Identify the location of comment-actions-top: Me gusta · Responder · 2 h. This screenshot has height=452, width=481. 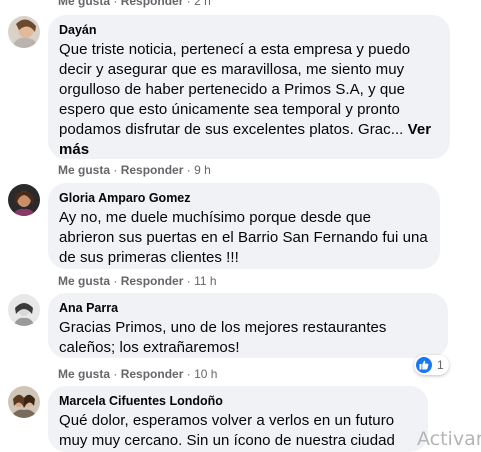
(134, 4).